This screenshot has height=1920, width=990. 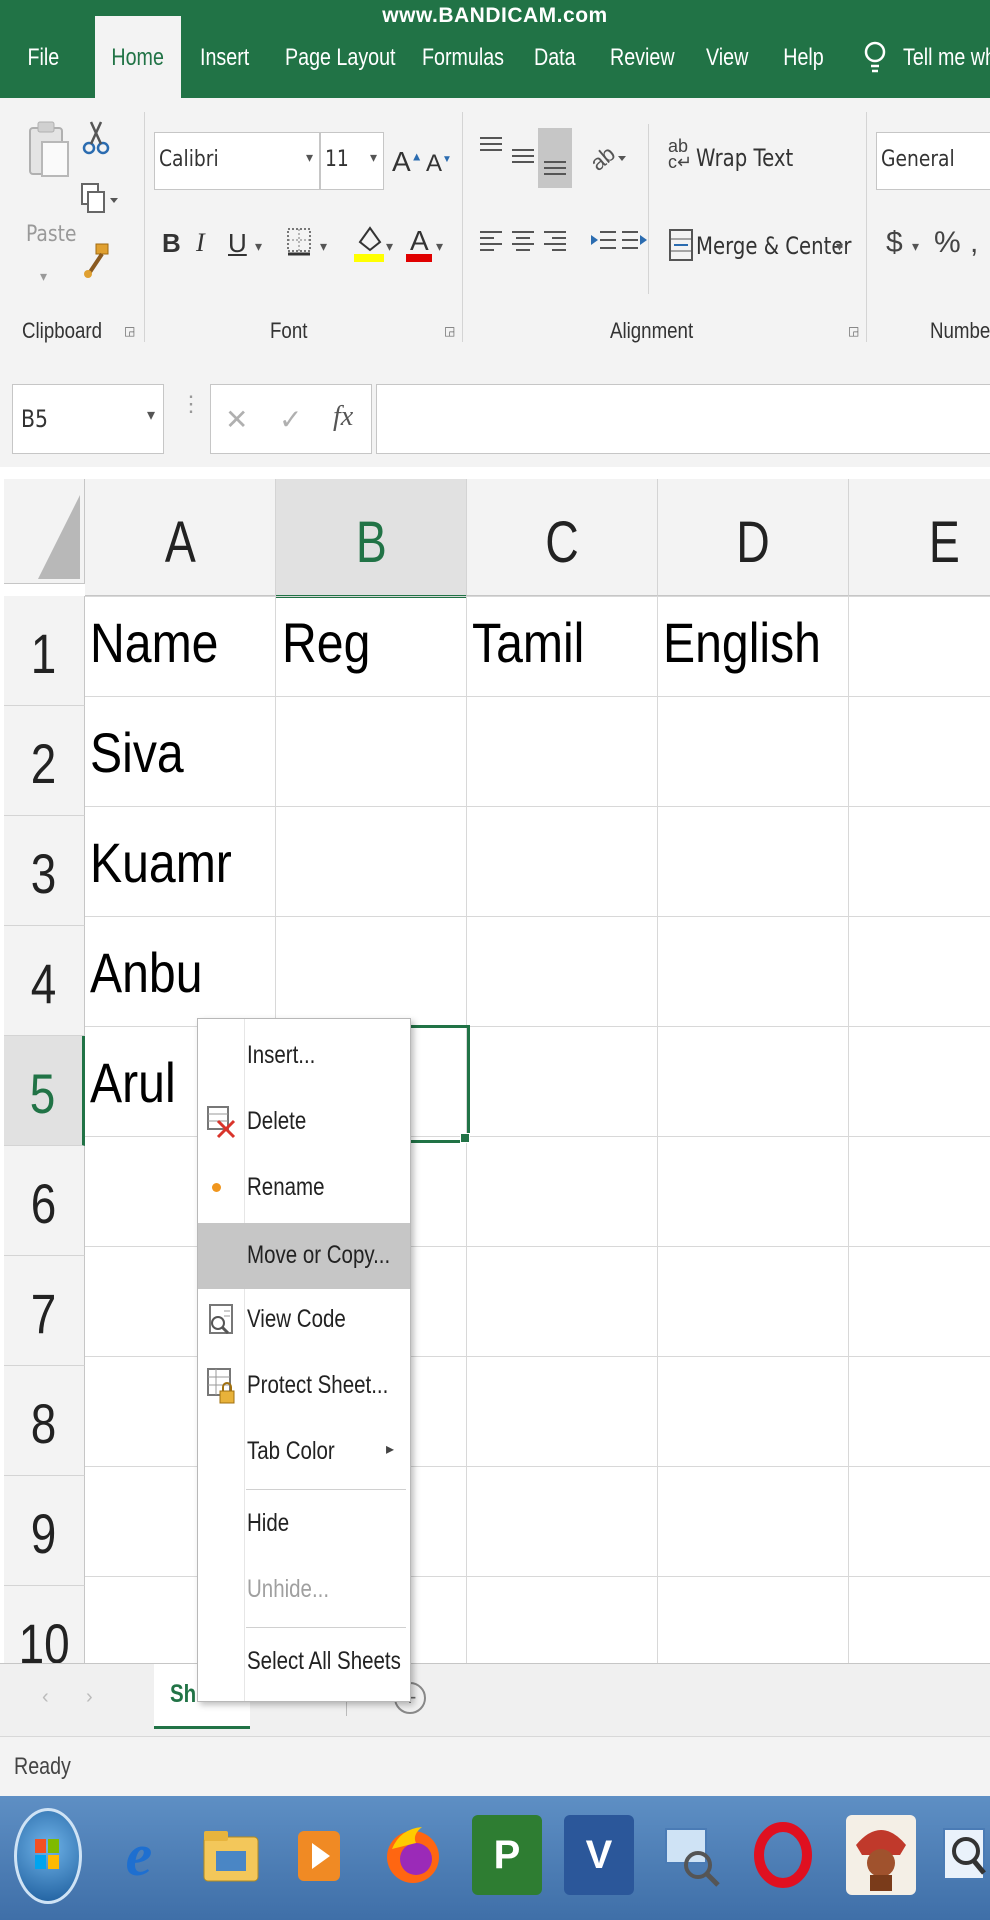 What do you see at coordinates (343, 417) in the screenshot?
I see `insert-function-icon: fx` at bounding box center [343, 417].